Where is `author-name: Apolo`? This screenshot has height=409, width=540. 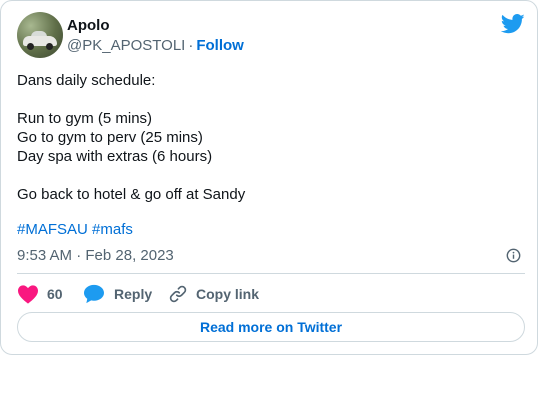
author-name: Apolo is located at coordinates (88, 25).